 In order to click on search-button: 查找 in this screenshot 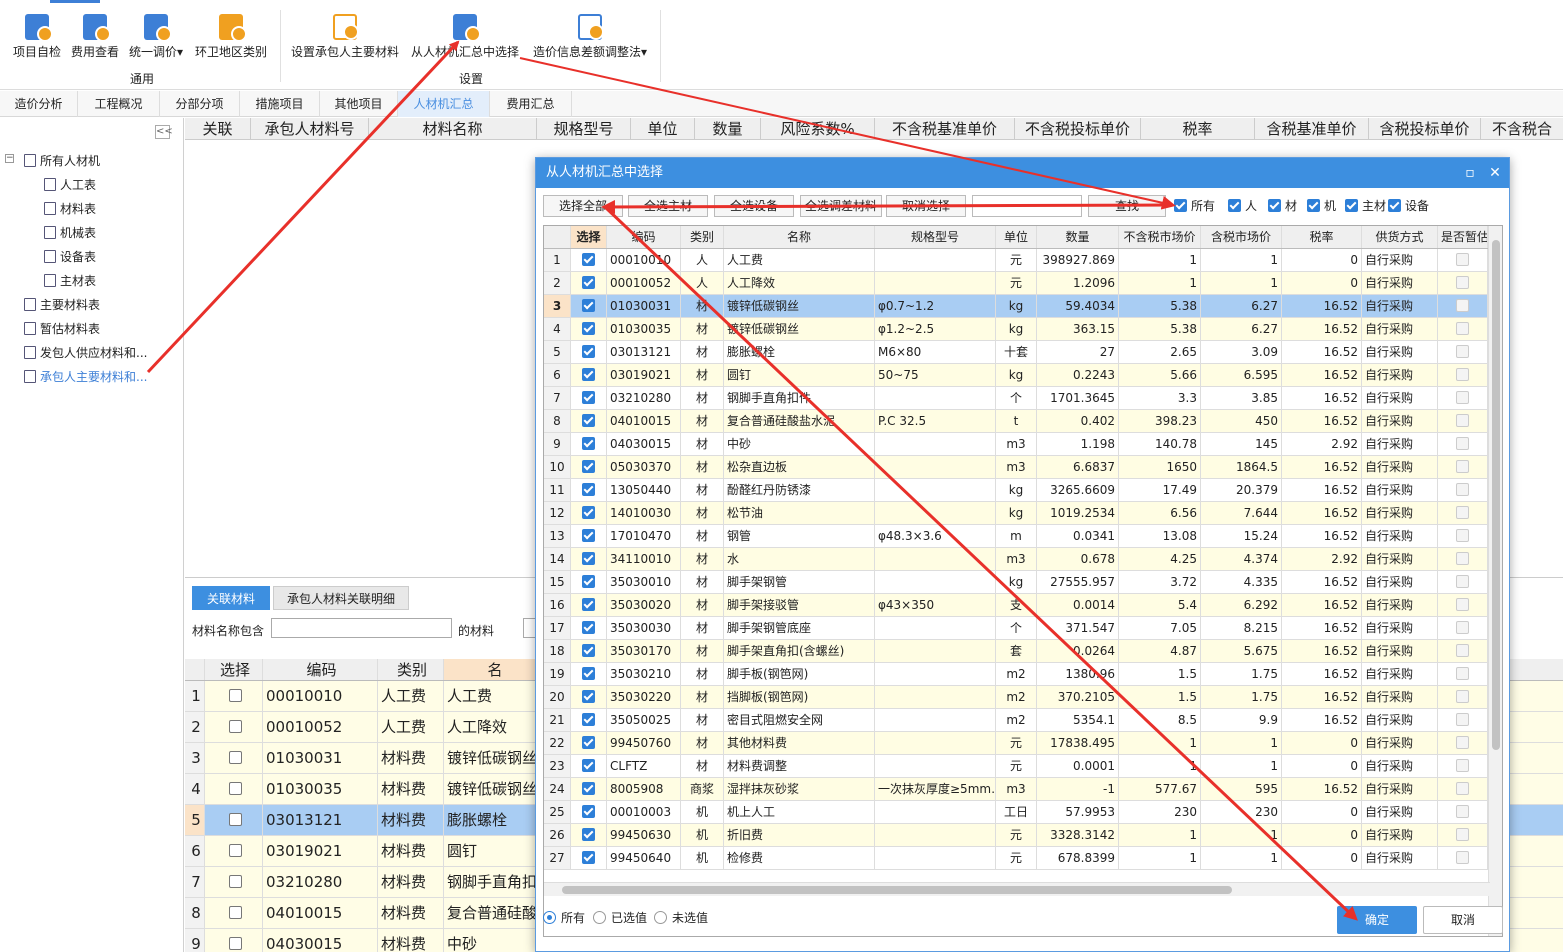, I will do `click(1127, 206)`.